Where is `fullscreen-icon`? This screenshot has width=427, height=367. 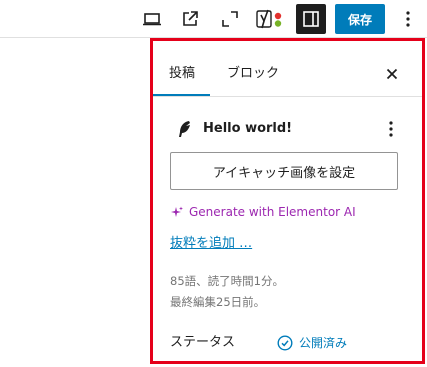 fullscreen-icon is located at coordinates (230, 19).